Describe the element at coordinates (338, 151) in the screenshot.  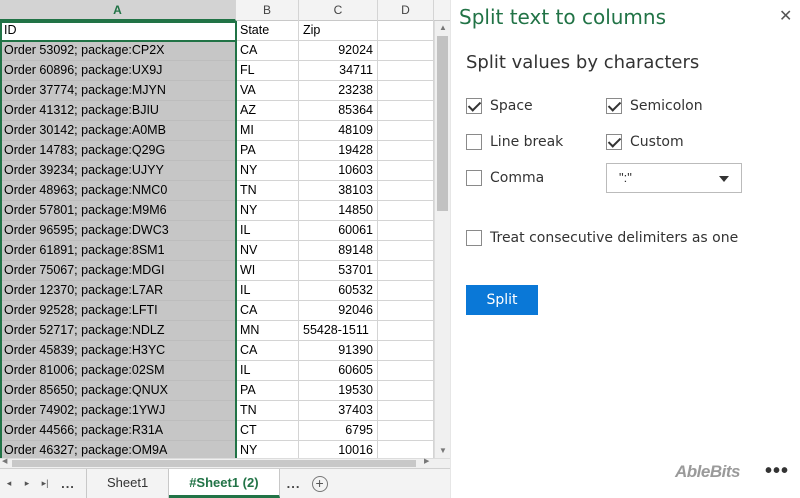
I see `cell-zip: 19428` at that location.